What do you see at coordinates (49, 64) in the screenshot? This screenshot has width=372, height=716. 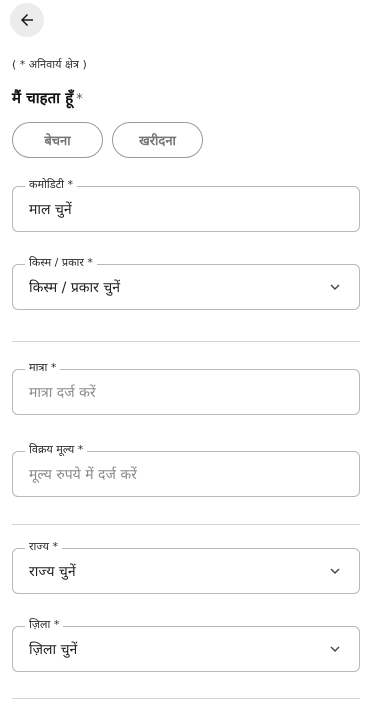 I see `required-fields-note: ( * अनिवार्य क्षेत्र )` at bounding box center [49, 64].